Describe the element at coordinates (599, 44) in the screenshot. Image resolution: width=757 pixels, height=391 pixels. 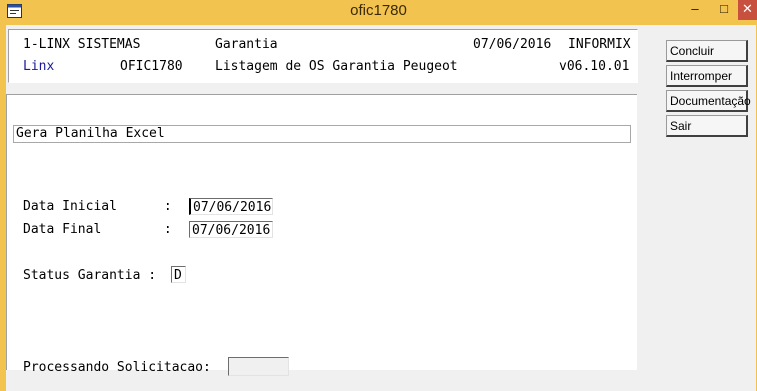
I see `database-name: INFORMIX` at that location.